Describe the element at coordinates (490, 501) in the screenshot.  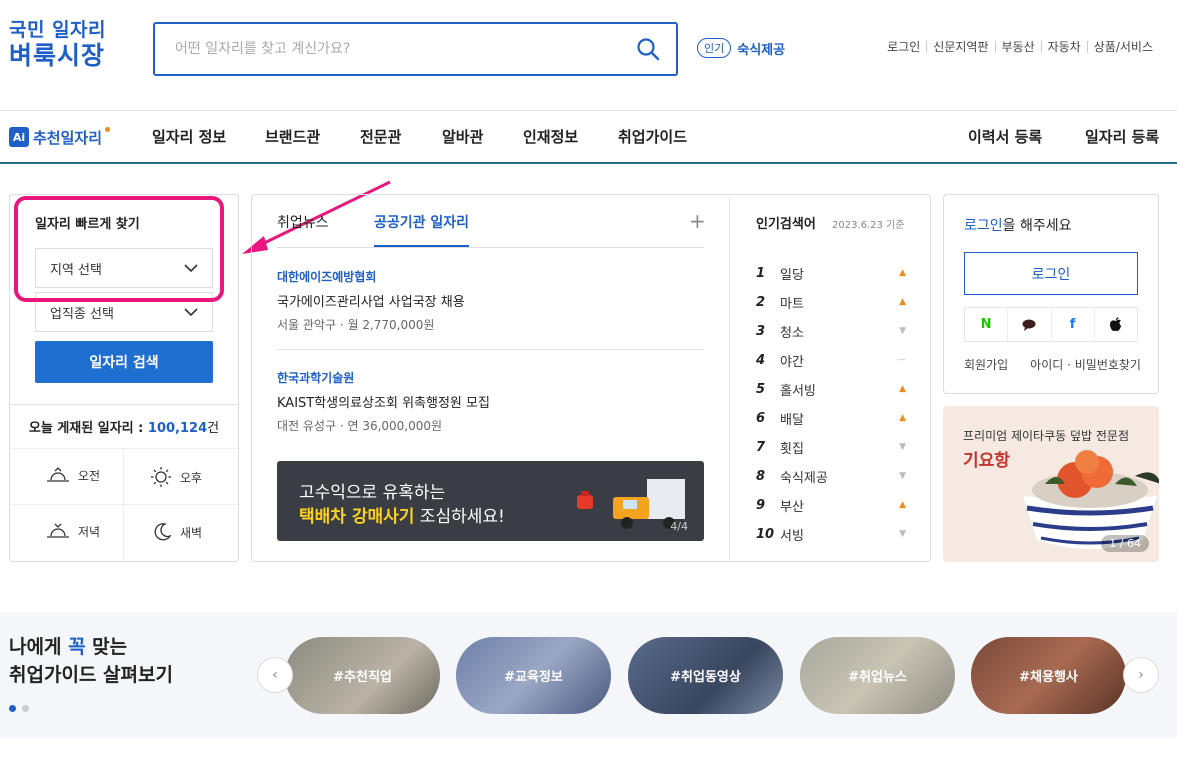
I see `scam-warning-banner: 고수익으로 유혹하는 택배차 강매사기 조심하세요! 4/4` at that location.